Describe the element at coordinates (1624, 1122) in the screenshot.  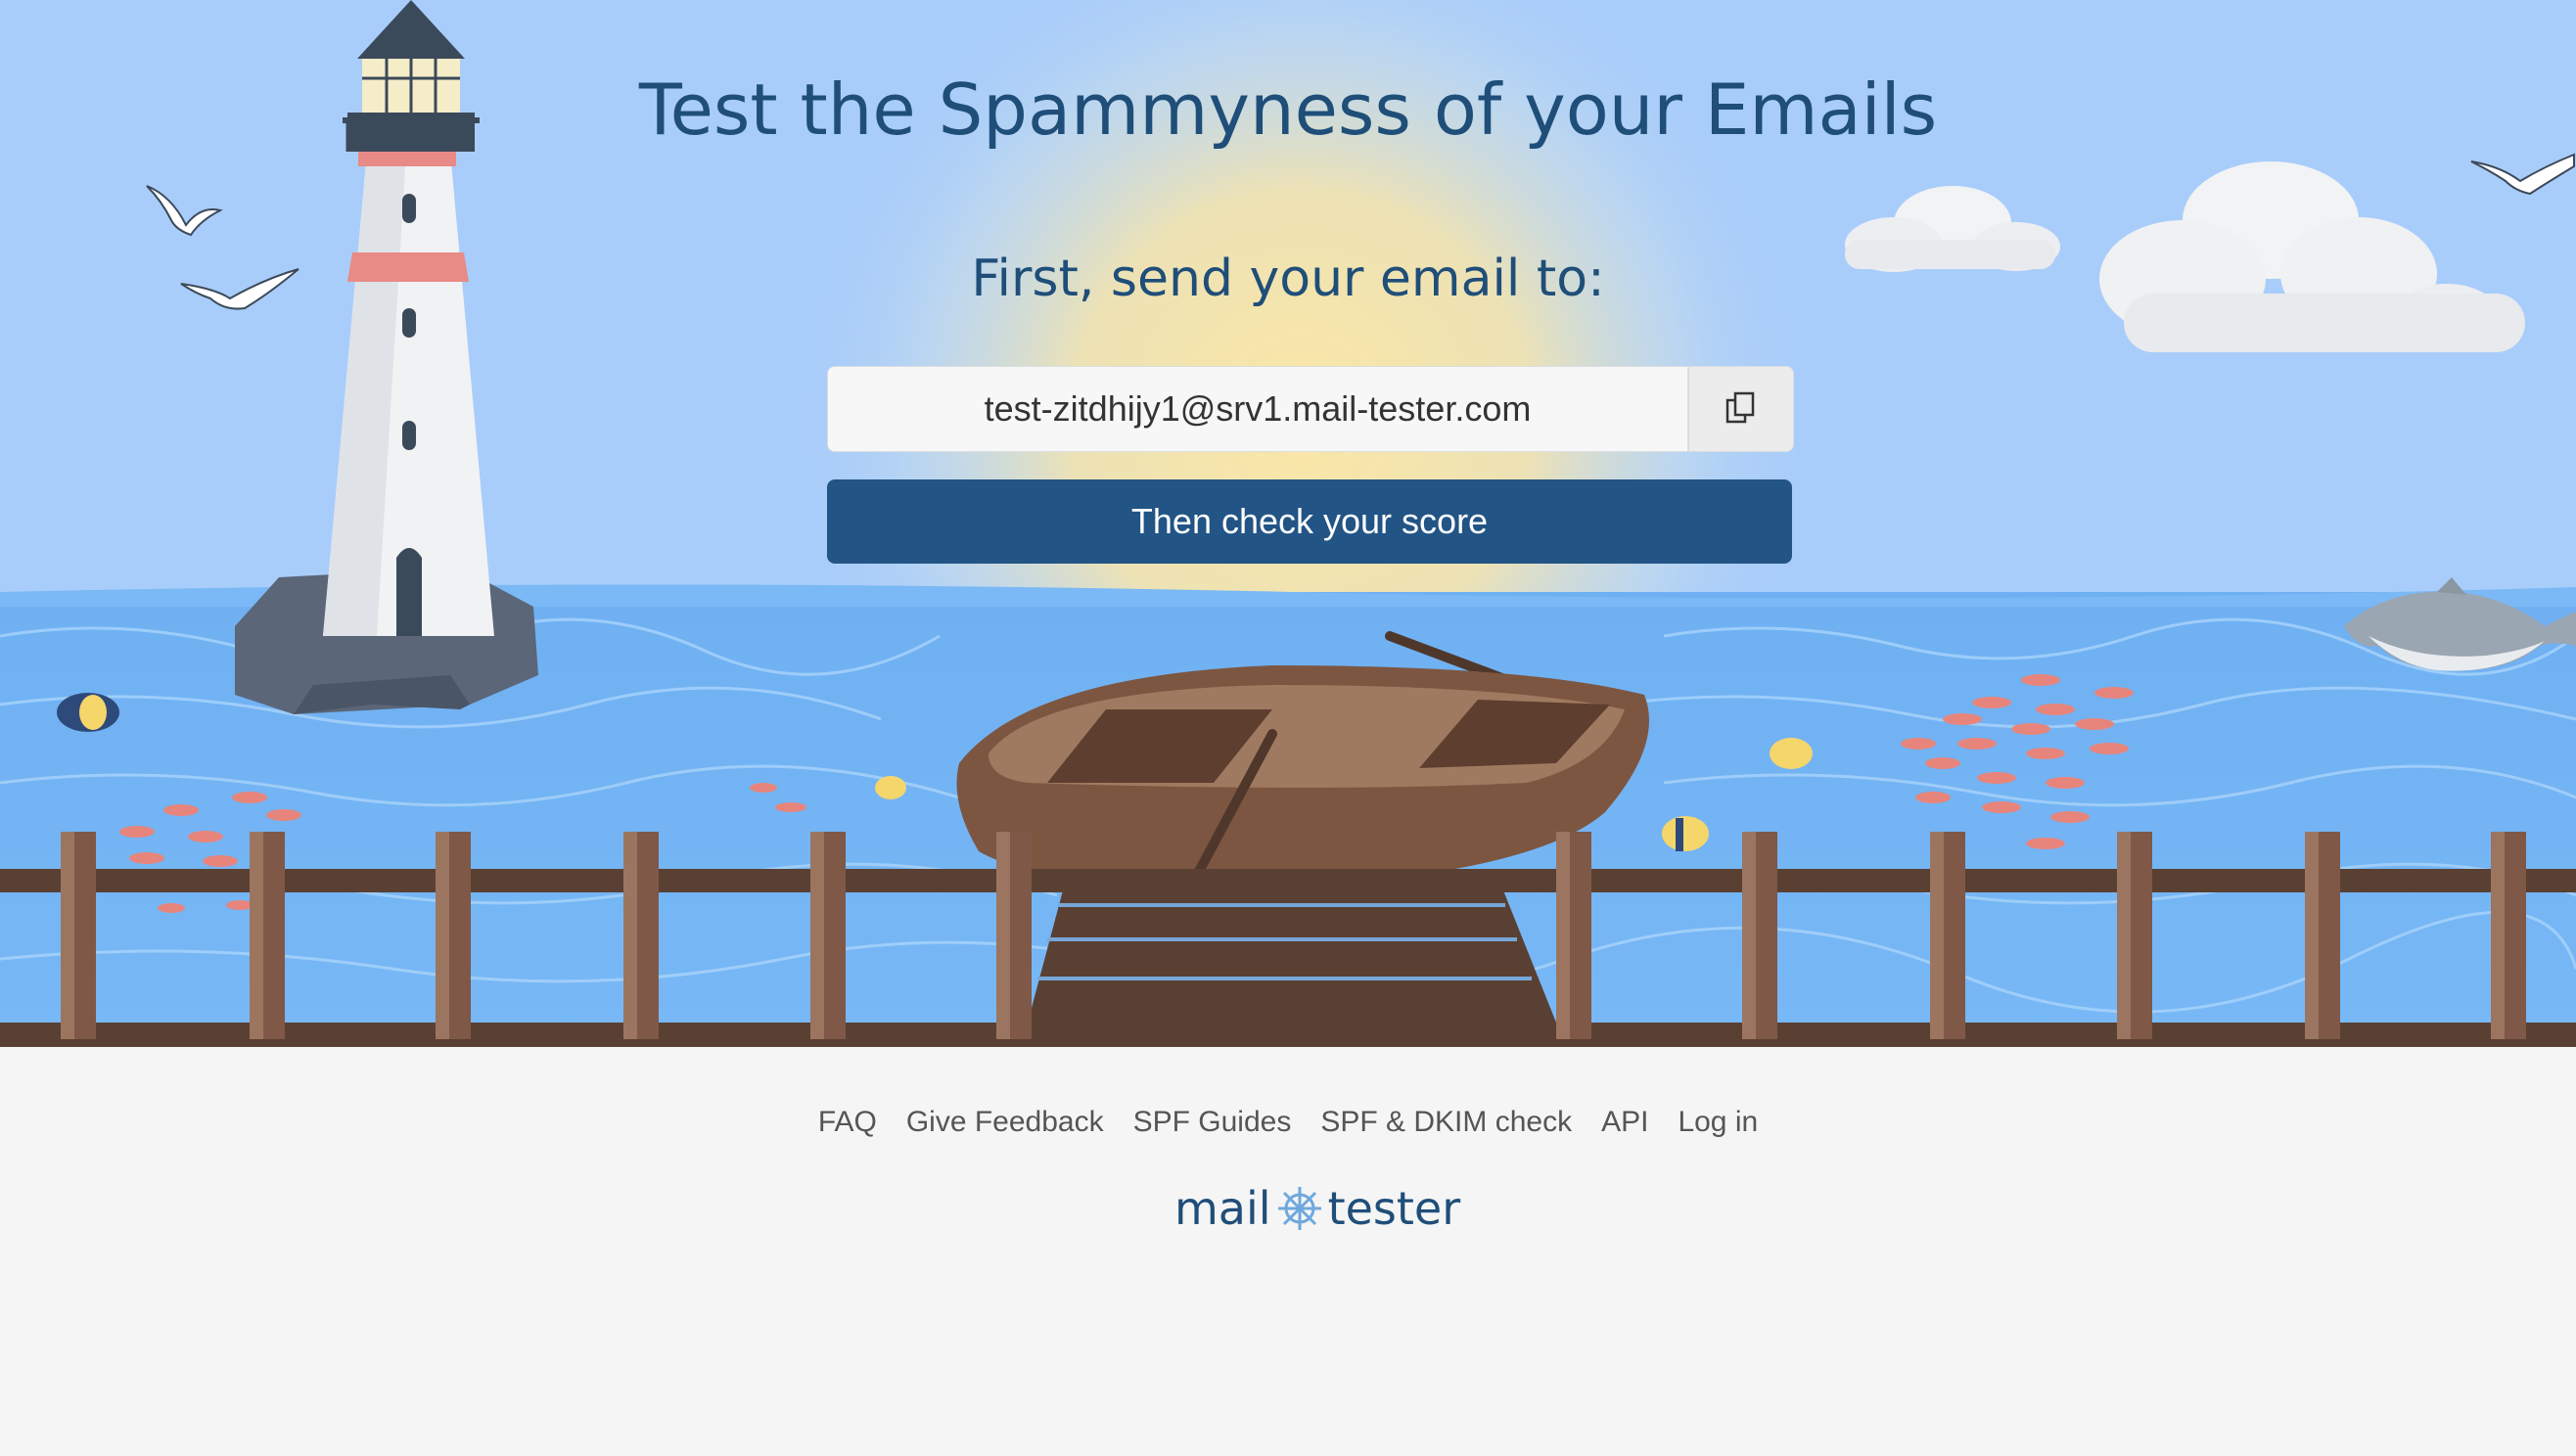
I see `footer-link-api: API` at that location.